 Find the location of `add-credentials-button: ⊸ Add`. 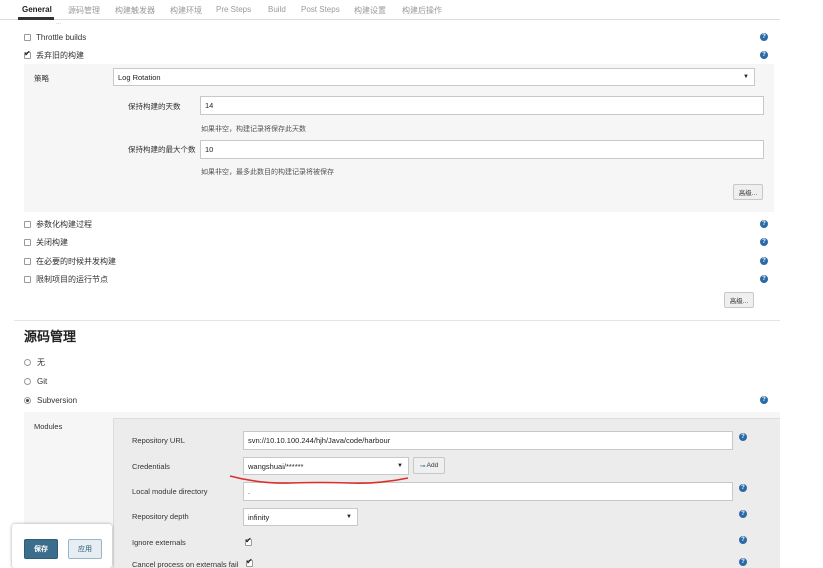

add-credentials-button: ⊸ Add is located at coordinates (429, 465).